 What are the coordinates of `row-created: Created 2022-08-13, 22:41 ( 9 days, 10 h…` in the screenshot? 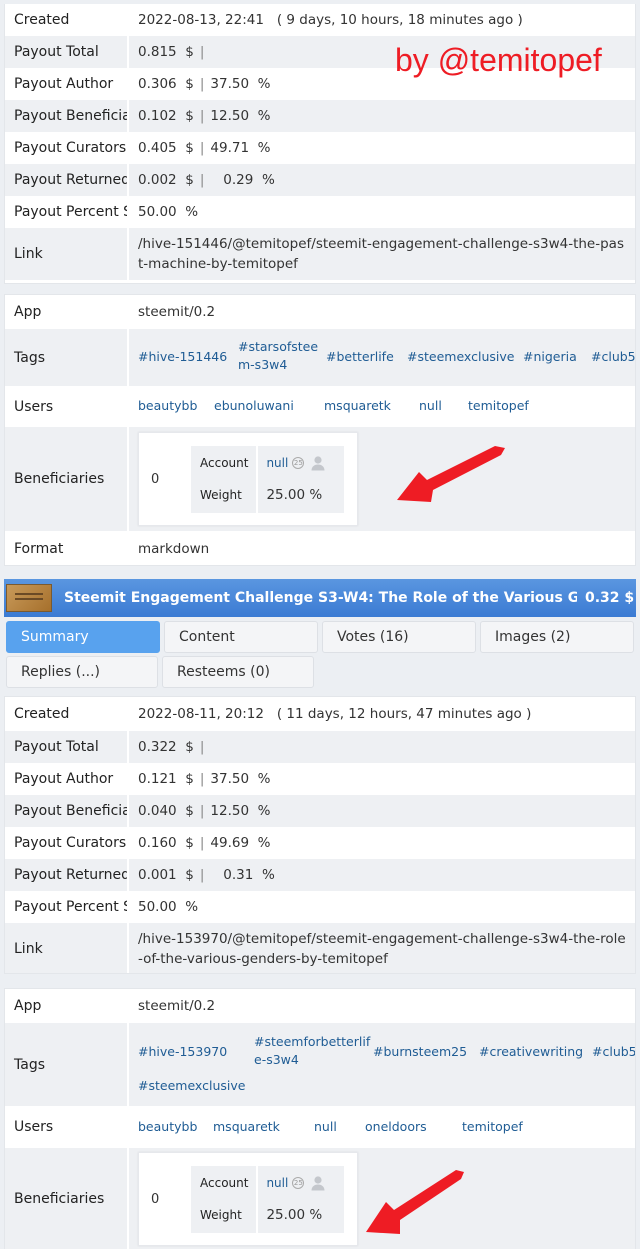 It's located at (320, 20).